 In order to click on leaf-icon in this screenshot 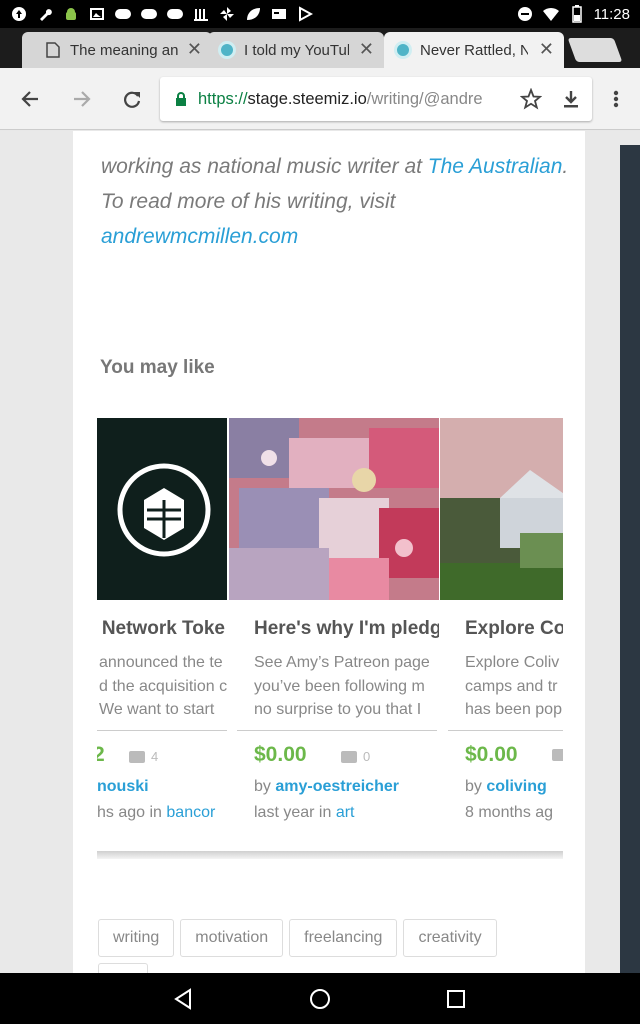, I will do `click(253, 14)`.